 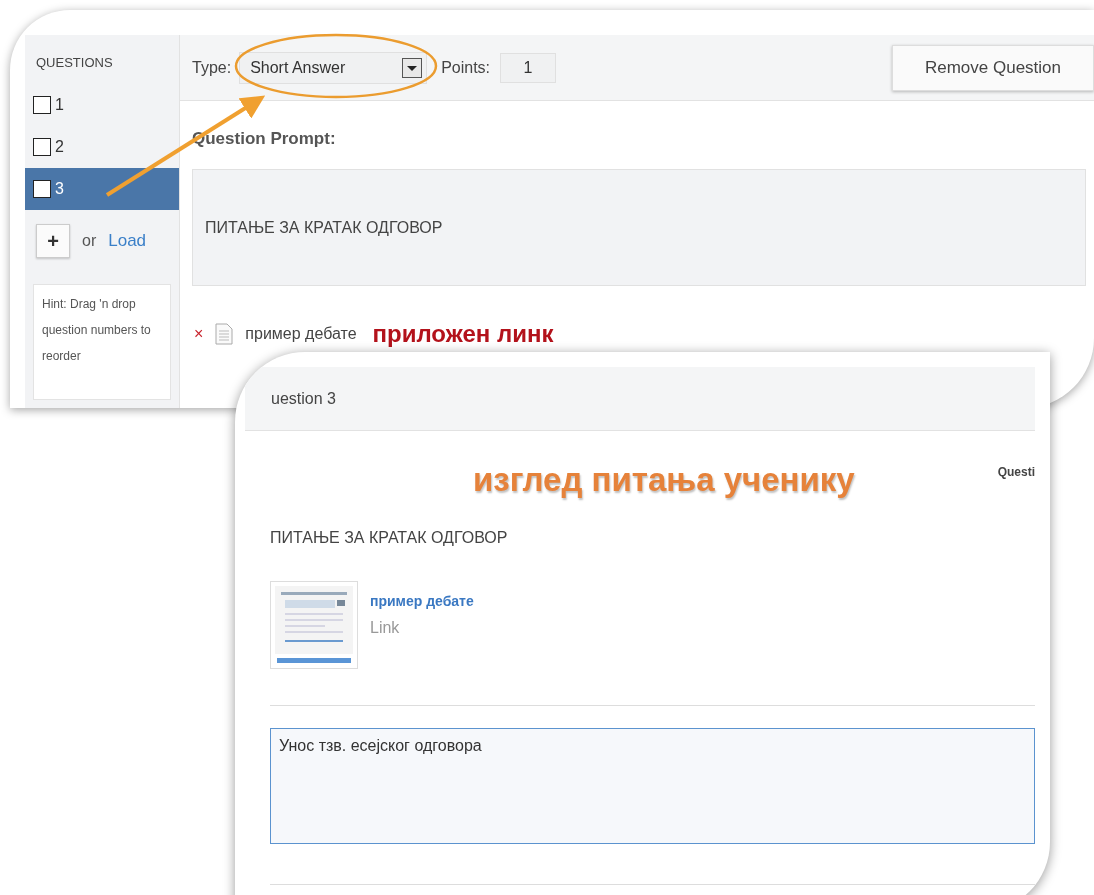 I want to click on dropdown-caret-icon, so click(x=412, y=67).